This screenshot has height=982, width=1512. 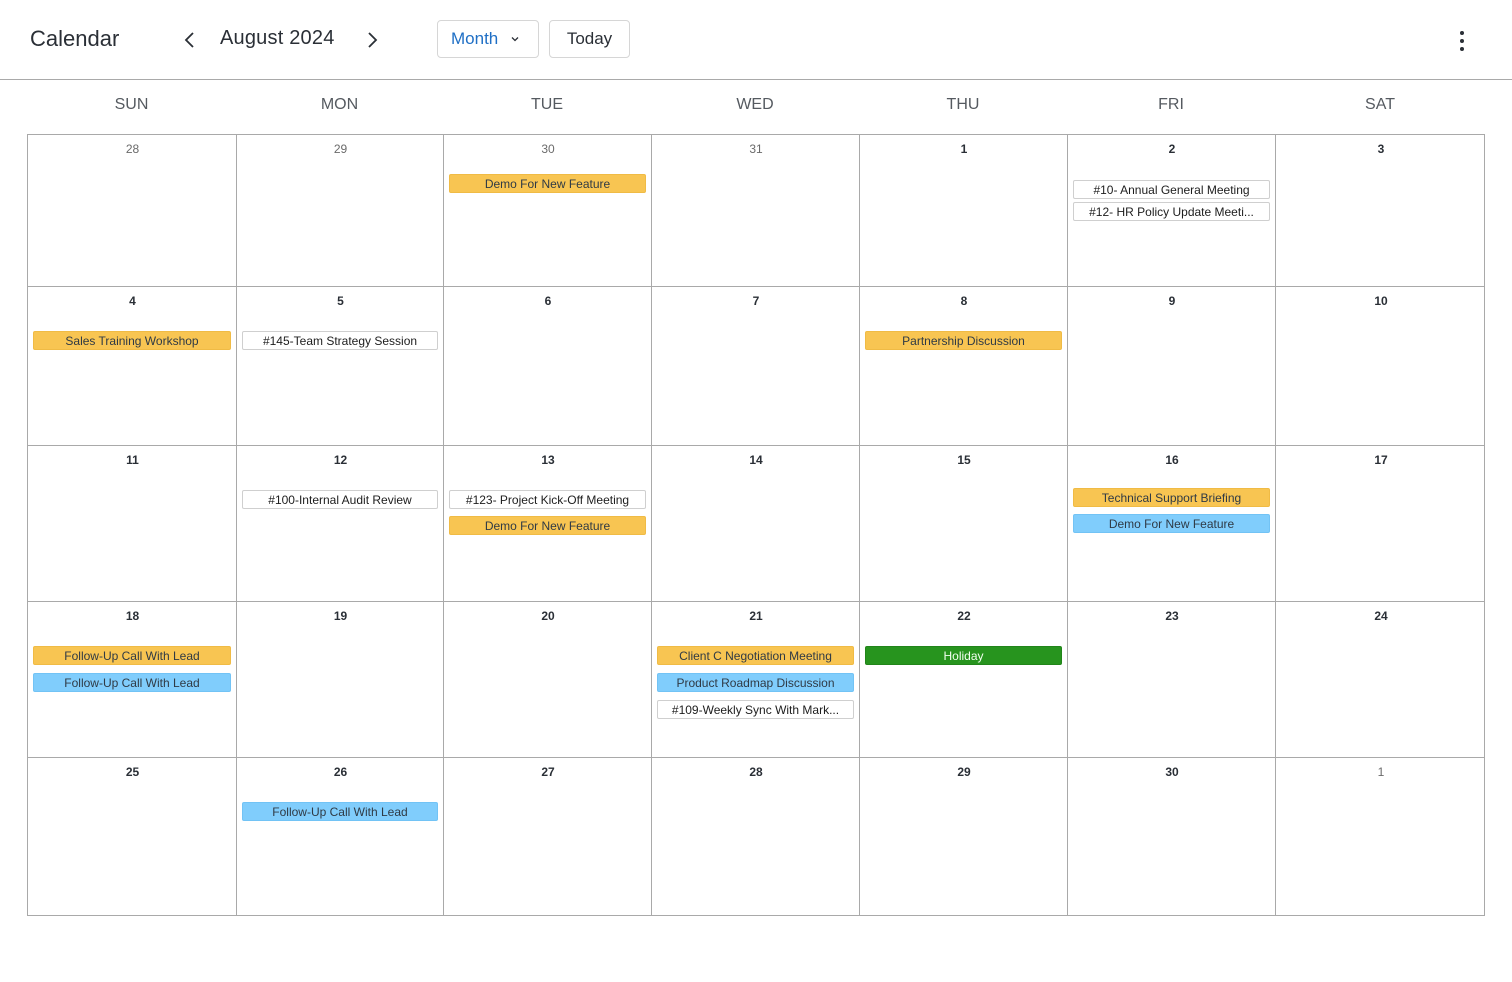 What do you see at coordinates (132, 460) in the screenshot?
I see `day-number: 11` at bounding box center [132, 460].